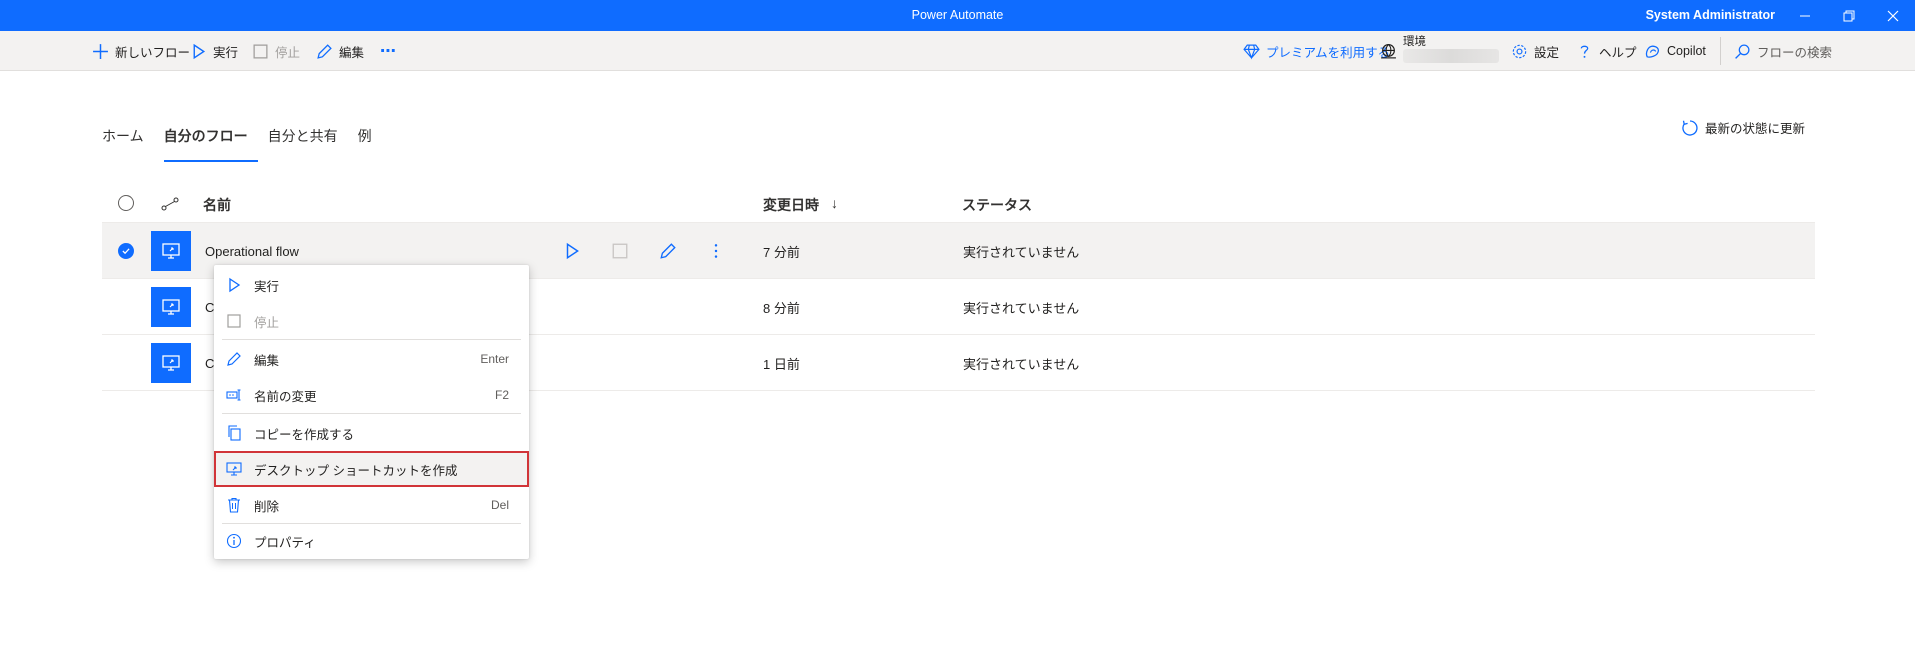 The image size is (1915, 664). I want to click on environment-name-redacted, so click(1451, 56).